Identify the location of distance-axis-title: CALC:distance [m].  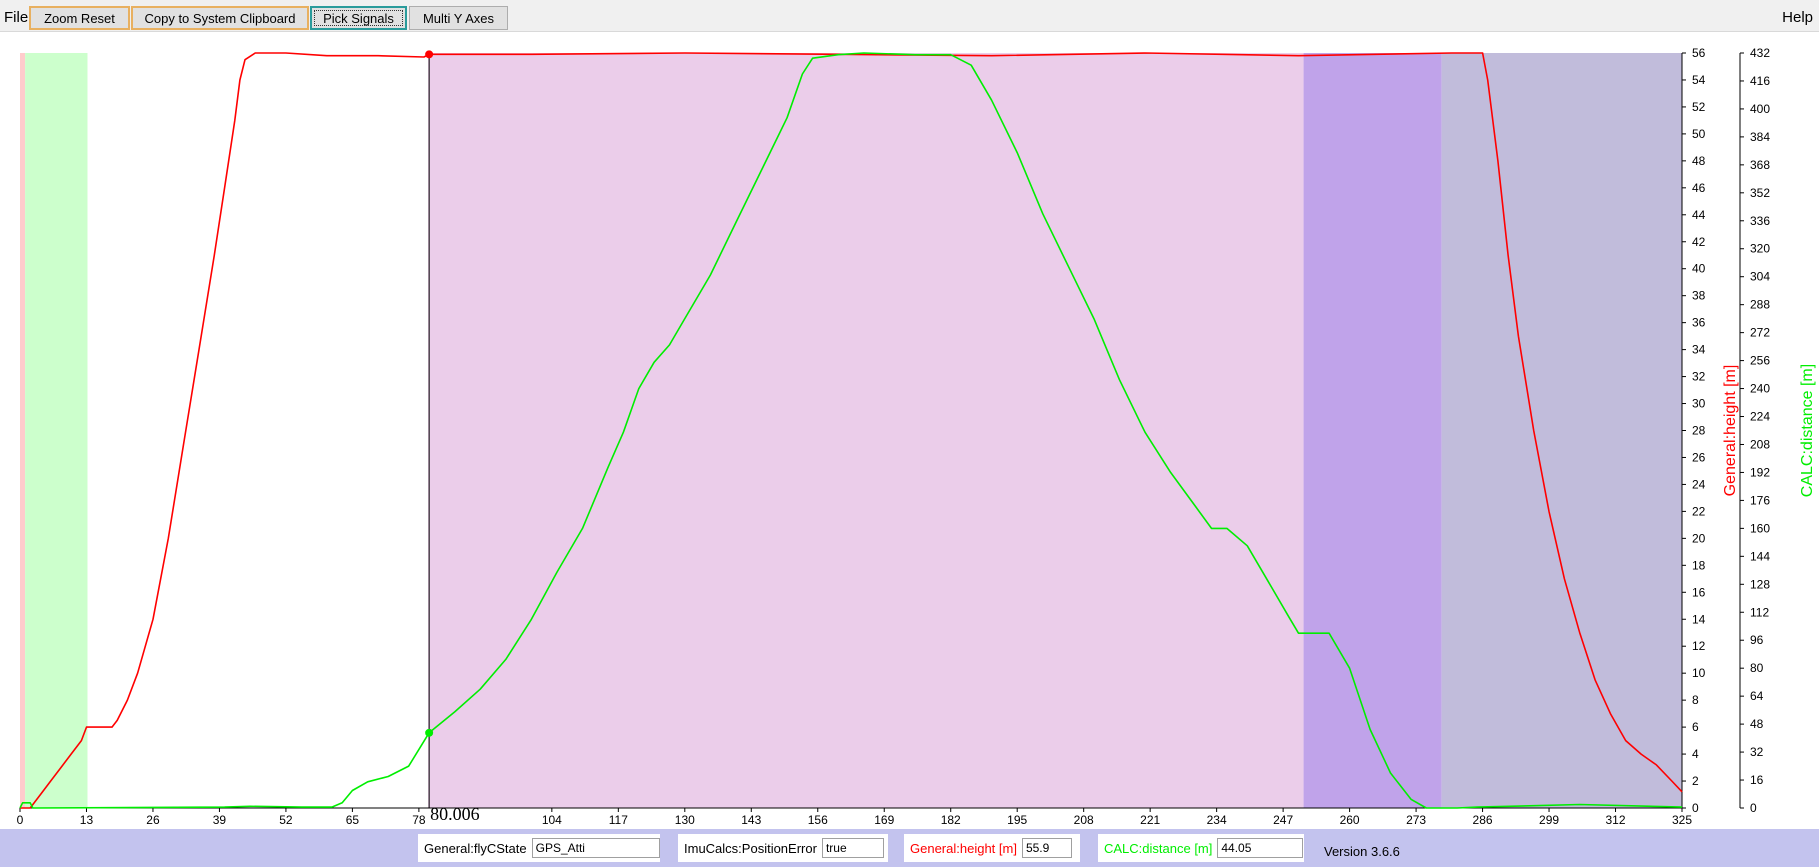
(1807, 430).